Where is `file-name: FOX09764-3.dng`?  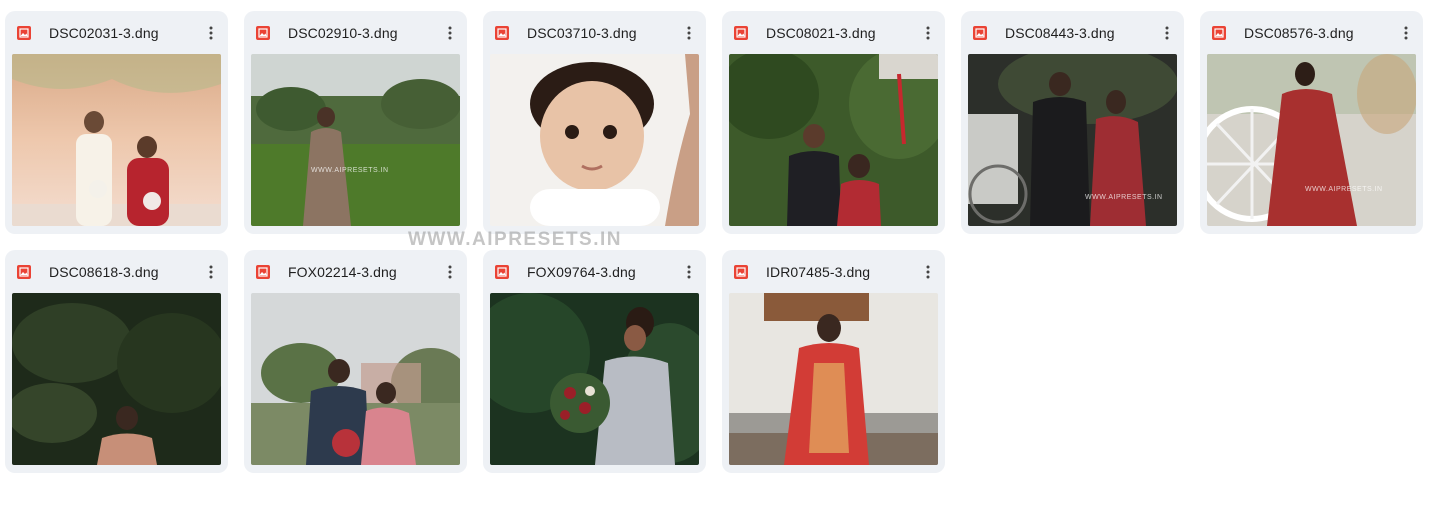 file-name: FOX09764-3.dng is located at coordinates (581, 272).